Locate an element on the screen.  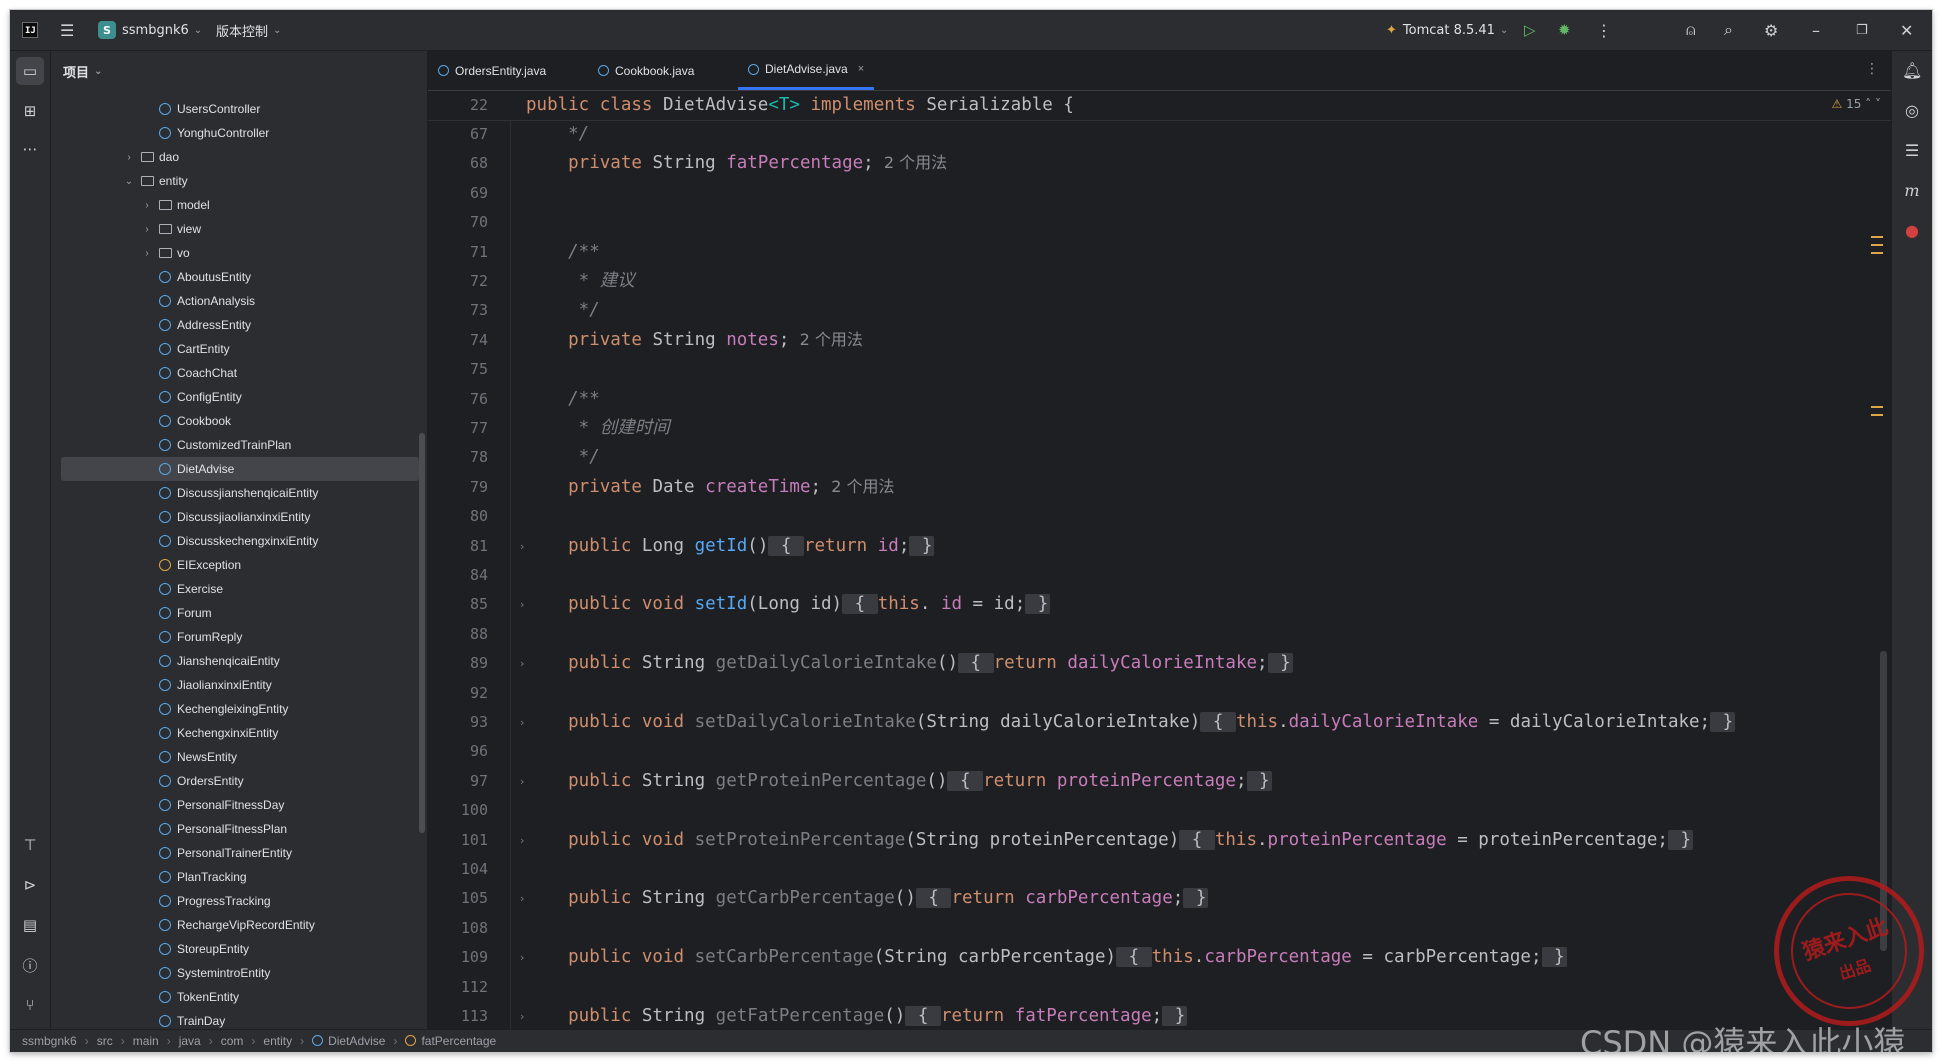
code-line: 77 * 创建时间 is located at coordinates (1159, 428).